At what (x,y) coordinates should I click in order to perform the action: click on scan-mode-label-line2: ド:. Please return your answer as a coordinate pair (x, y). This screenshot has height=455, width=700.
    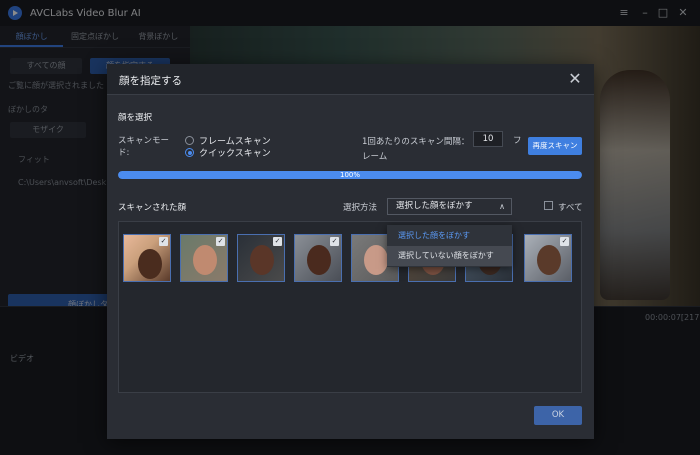
    Looking at the image, I should click on (124, 153).